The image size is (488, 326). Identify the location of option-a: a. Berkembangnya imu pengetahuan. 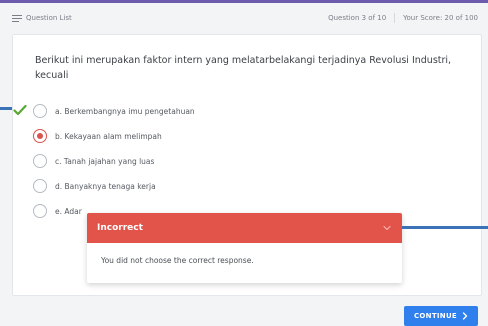
(104, 111).